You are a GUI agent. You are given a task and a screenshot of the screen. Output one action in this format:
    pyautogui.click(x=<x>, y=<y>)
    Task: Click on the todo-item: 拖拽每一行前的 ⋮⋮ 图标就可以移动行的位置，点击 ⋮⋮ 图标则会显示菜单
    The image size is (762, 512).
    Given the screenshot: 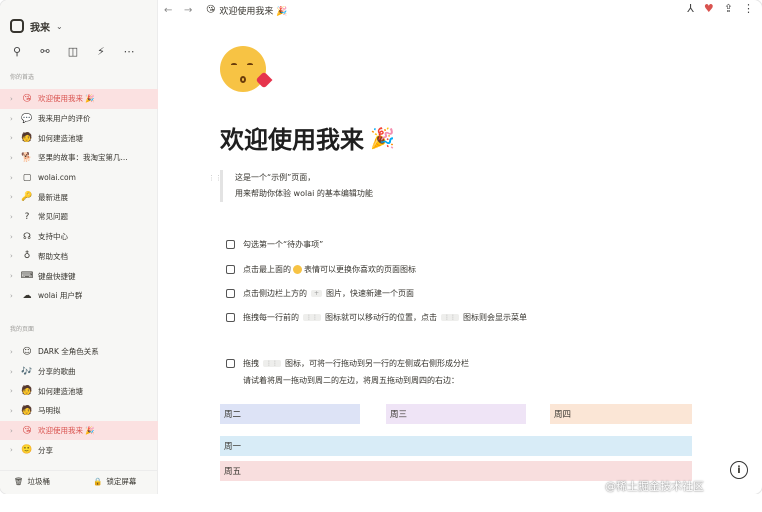 What is the action you would take?
    pyautogui.click(x=376, y=317)
    